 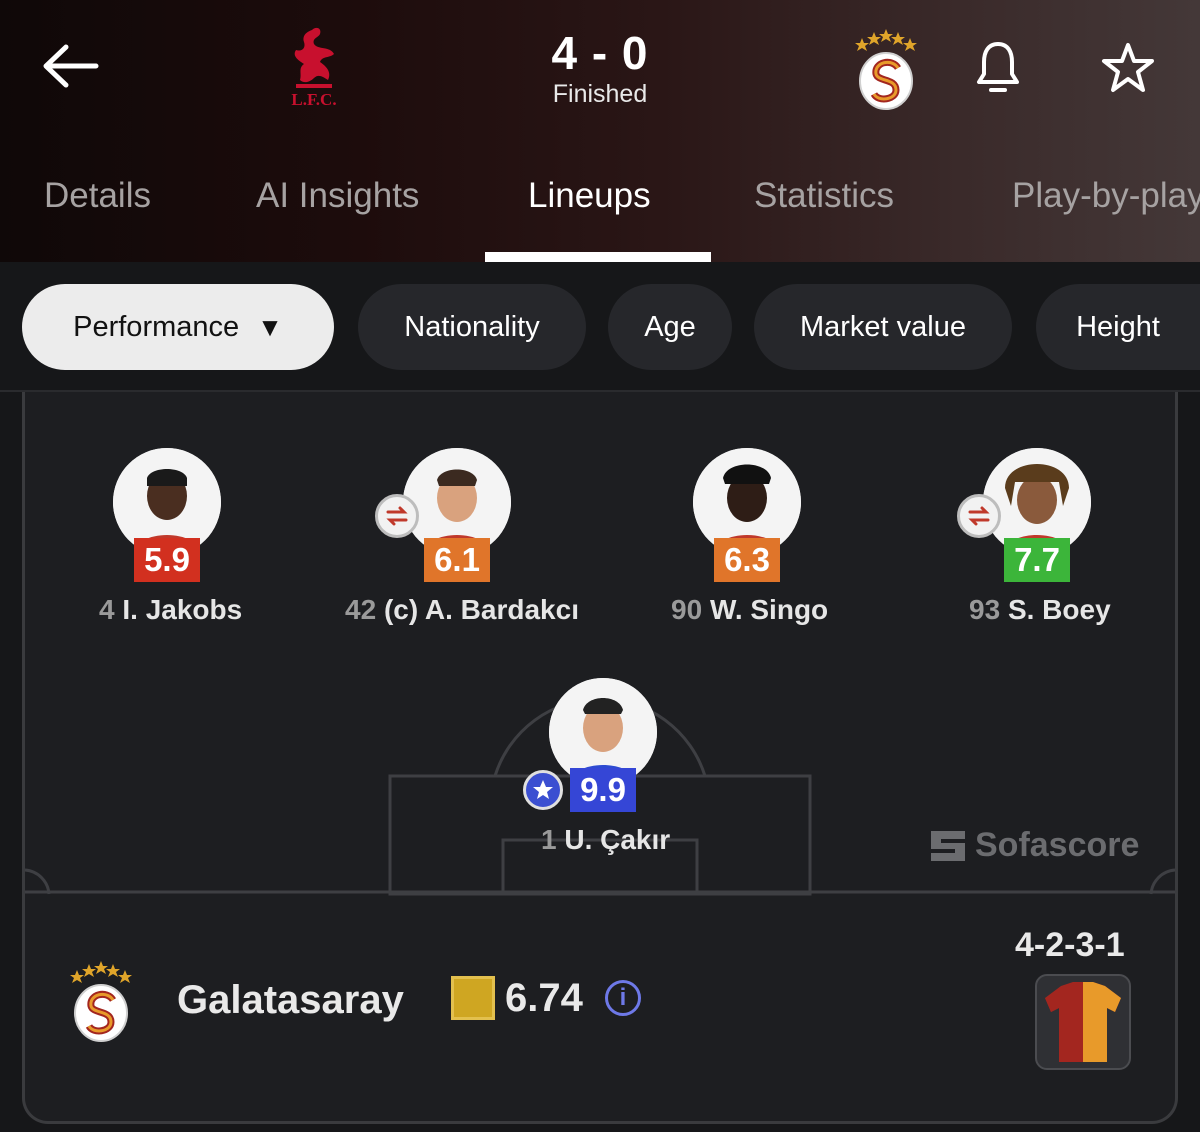 What do you see at coordinates (883, 327) in the screenshot?
I see `filter-market-value: Market value` at bounding box center [883, 327].